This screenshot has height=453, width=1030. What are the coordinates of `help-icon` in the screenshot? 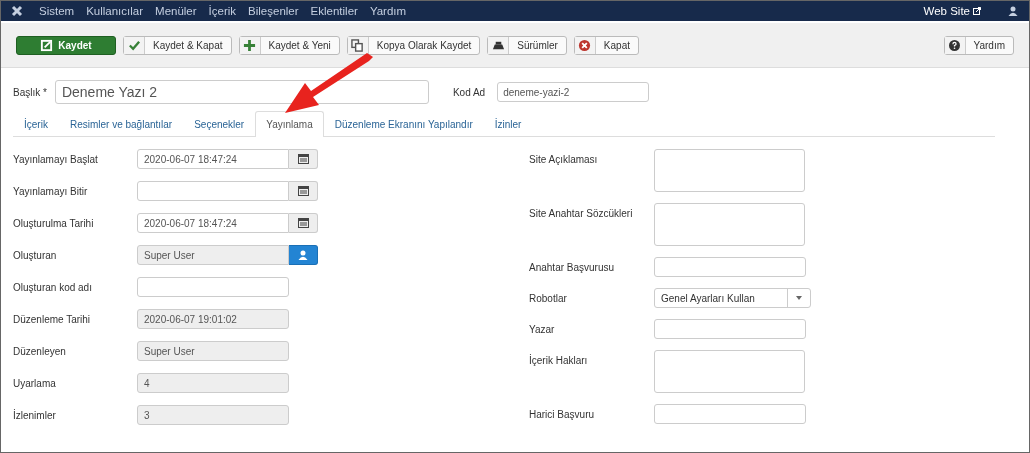 It's located at (954, 45).